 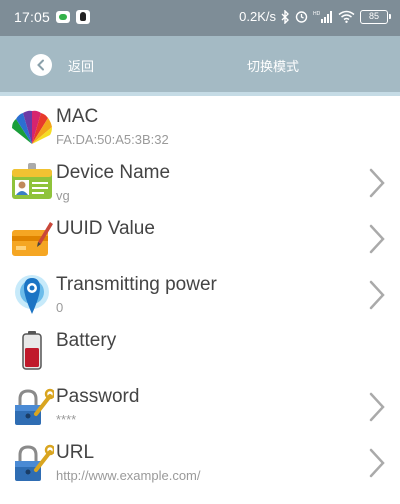 I want to click on mac-label: MAC, so click(x=77, y=116).